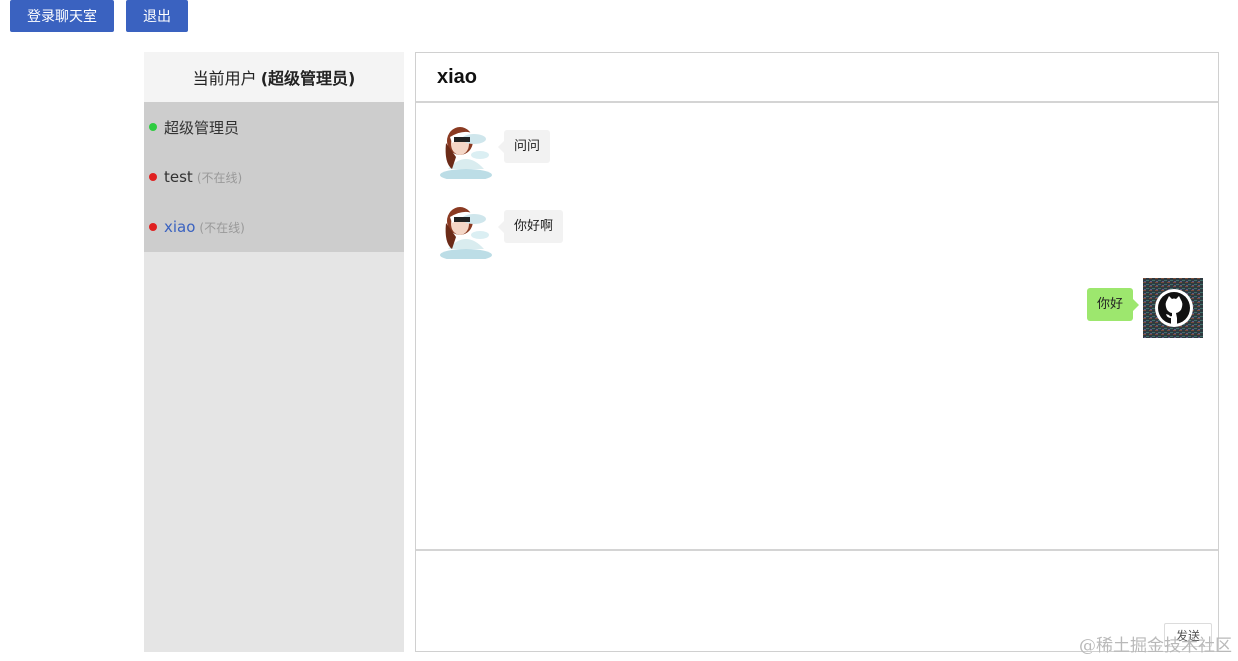 The width and height of the screenshot is (1238, 661). What do you see at coordinates (1113, 304) in the screenshot?
I see `message-bubble: 你好` at bounding box center [1113, 304].